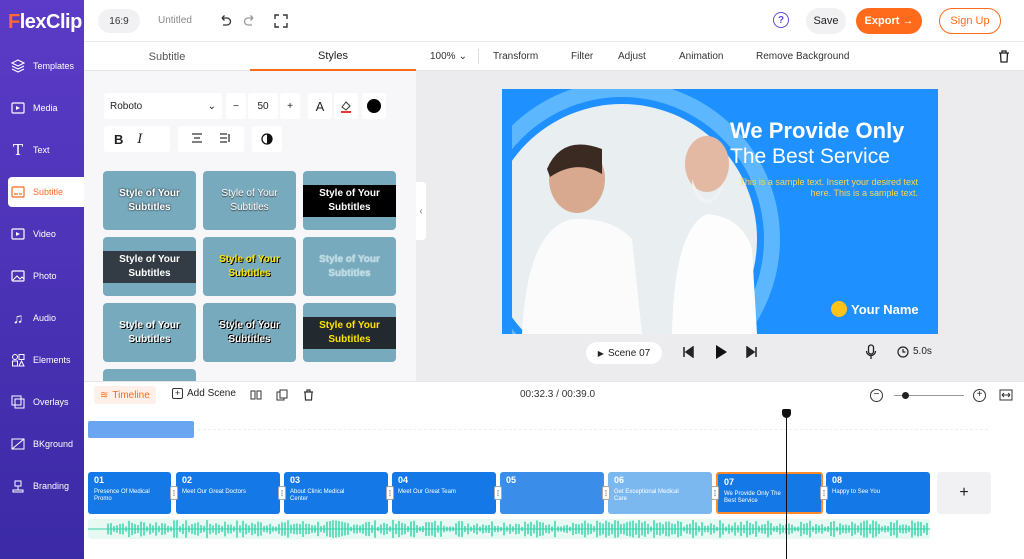  Describe the element at coordinates (163, 106) in the screenshot. I see `font-family-select: Roboto ⌄` at that location.